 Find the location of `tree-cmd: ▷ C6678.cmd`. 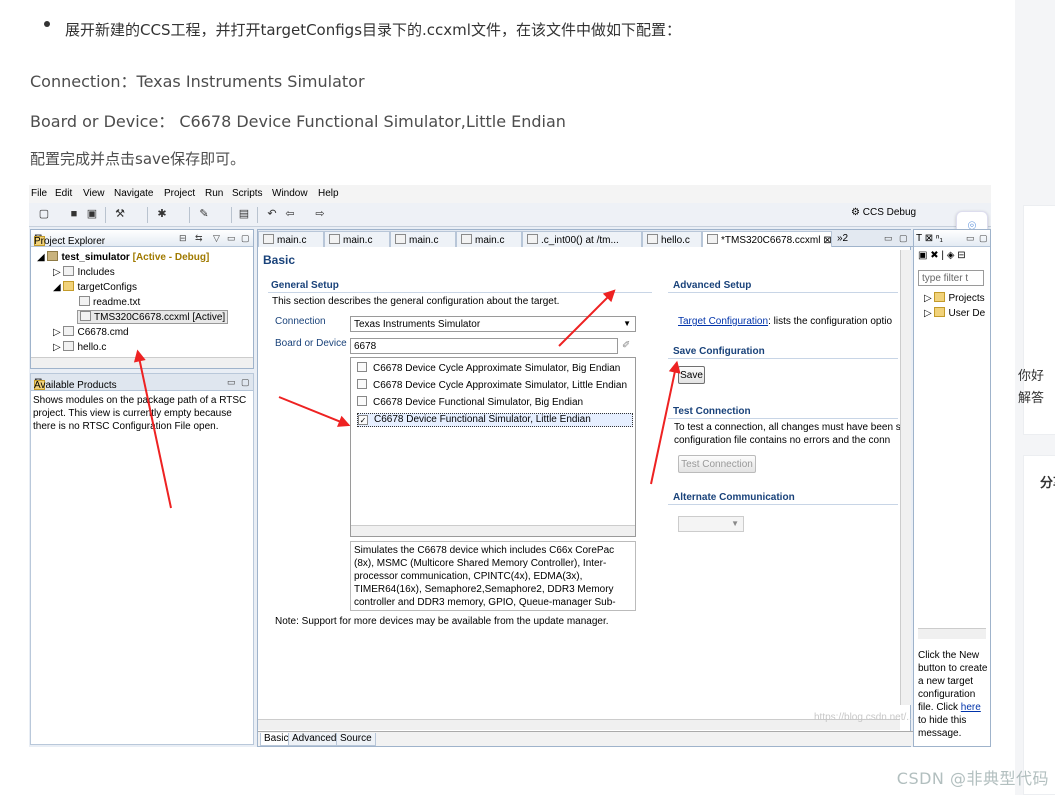

tree-cmd: ▷ C6678.cmd is located at coordinates (91, 332).